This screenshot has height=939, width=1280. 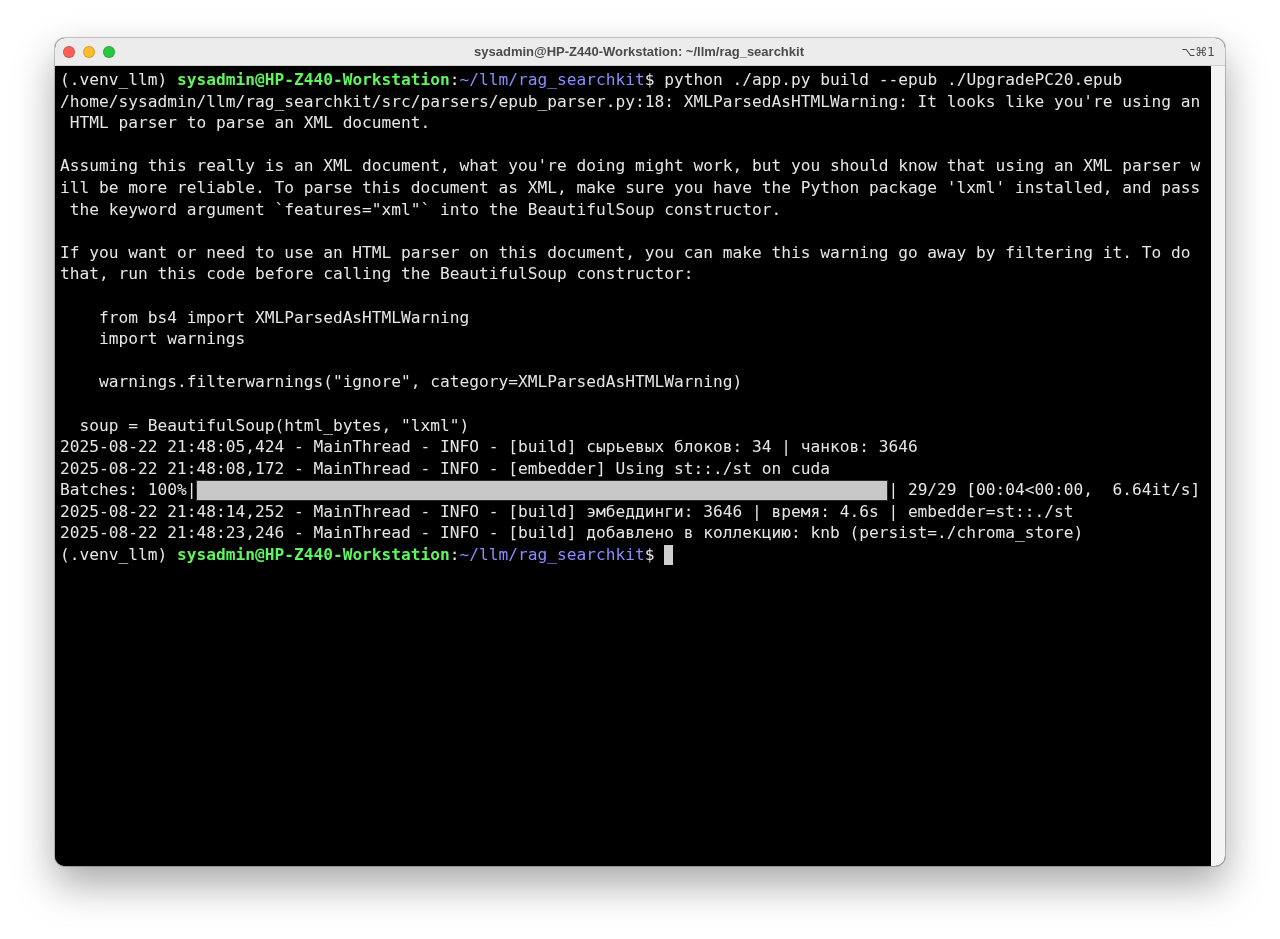 What do you see at coordinates (445, 468) in the screenshot?
I see `output-line: 2025-08-22 21:48:08,172 - MainThread - INFO - [embedder] Using st::./st on cuda` at bounding box center [445, 468].